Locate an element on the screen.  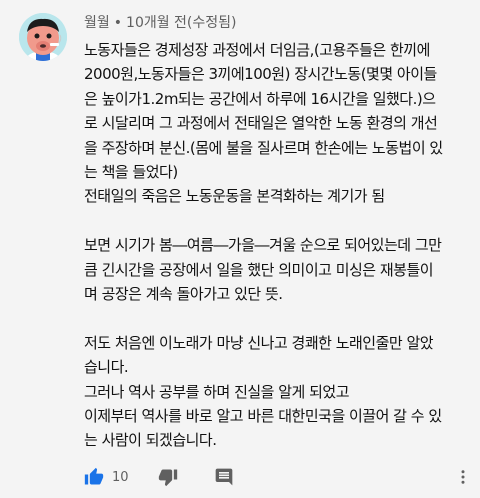
avatar-character-icon is located at coordinates (43, 37).